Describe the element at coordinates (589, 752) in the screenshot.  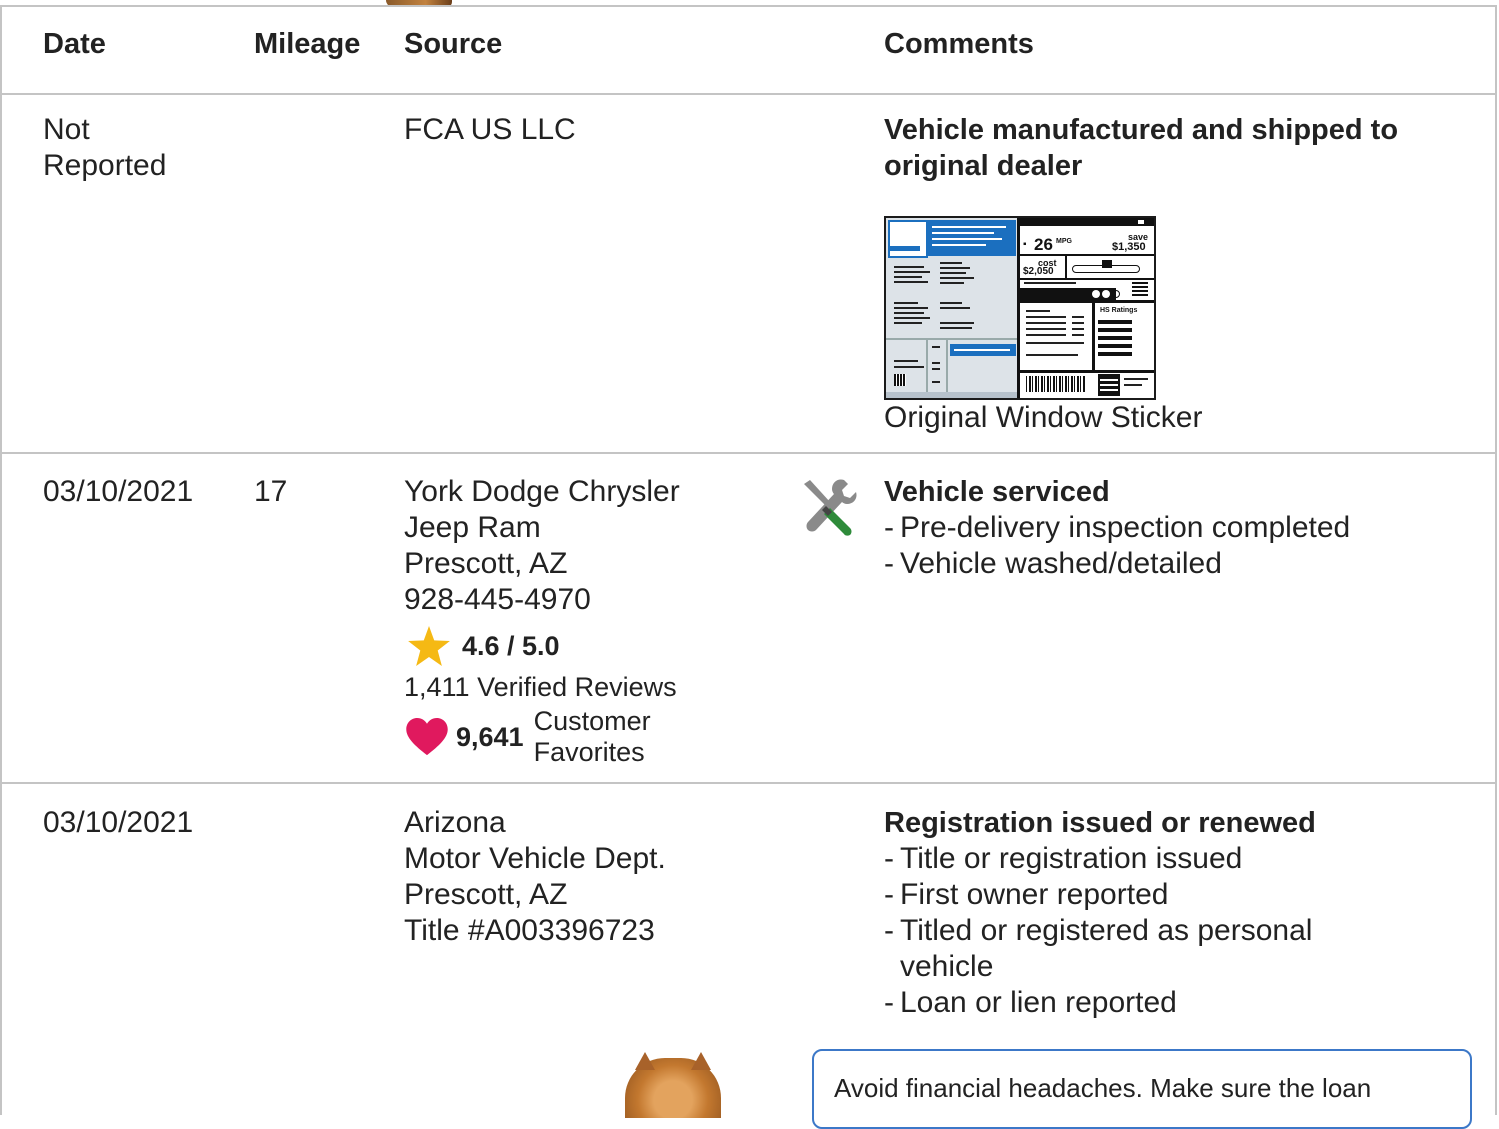
I see `favorites-label-line: Favorites` at that location.